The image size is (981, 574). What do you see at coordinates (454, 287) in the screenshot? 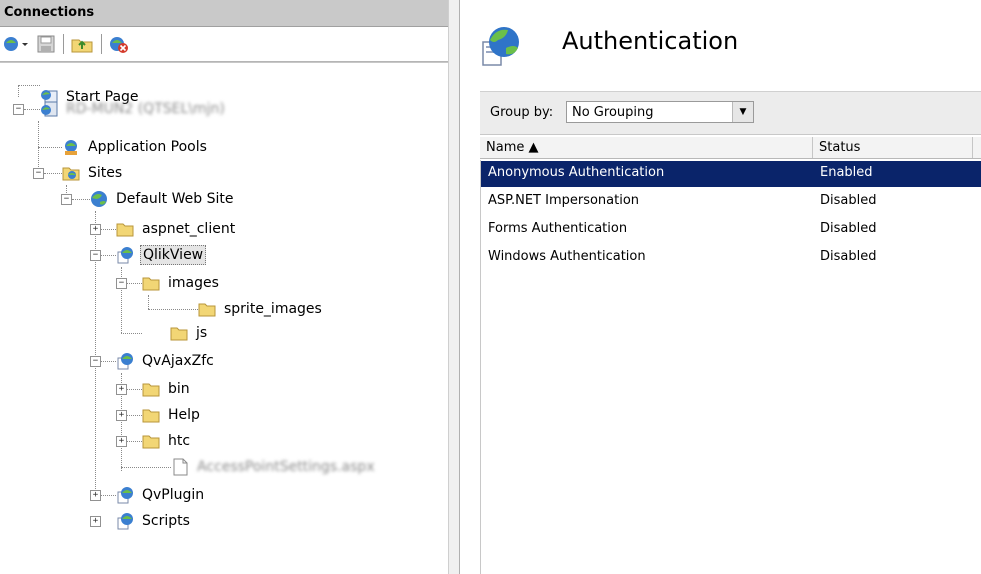
I see `pane-splitter` at bounding box center [454, 287].